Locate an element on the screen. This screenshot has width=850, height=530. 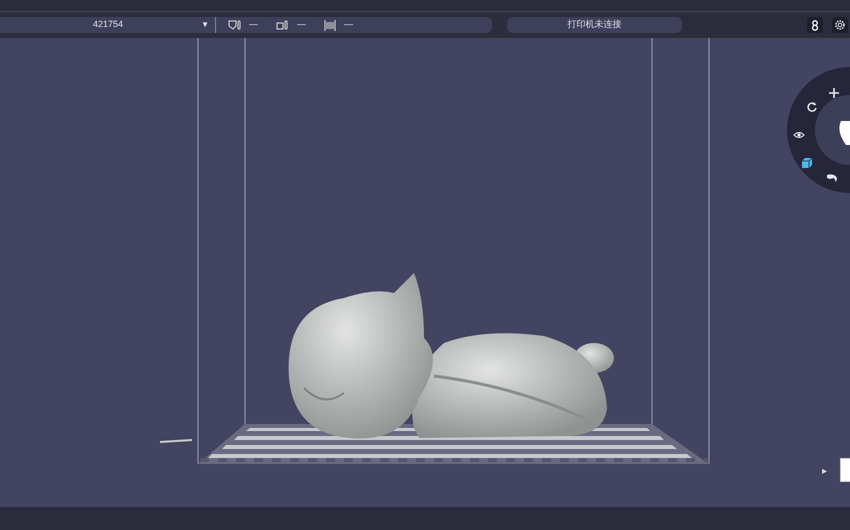
connection-status: 打印机未连接 is located at coordinates (594, 25).